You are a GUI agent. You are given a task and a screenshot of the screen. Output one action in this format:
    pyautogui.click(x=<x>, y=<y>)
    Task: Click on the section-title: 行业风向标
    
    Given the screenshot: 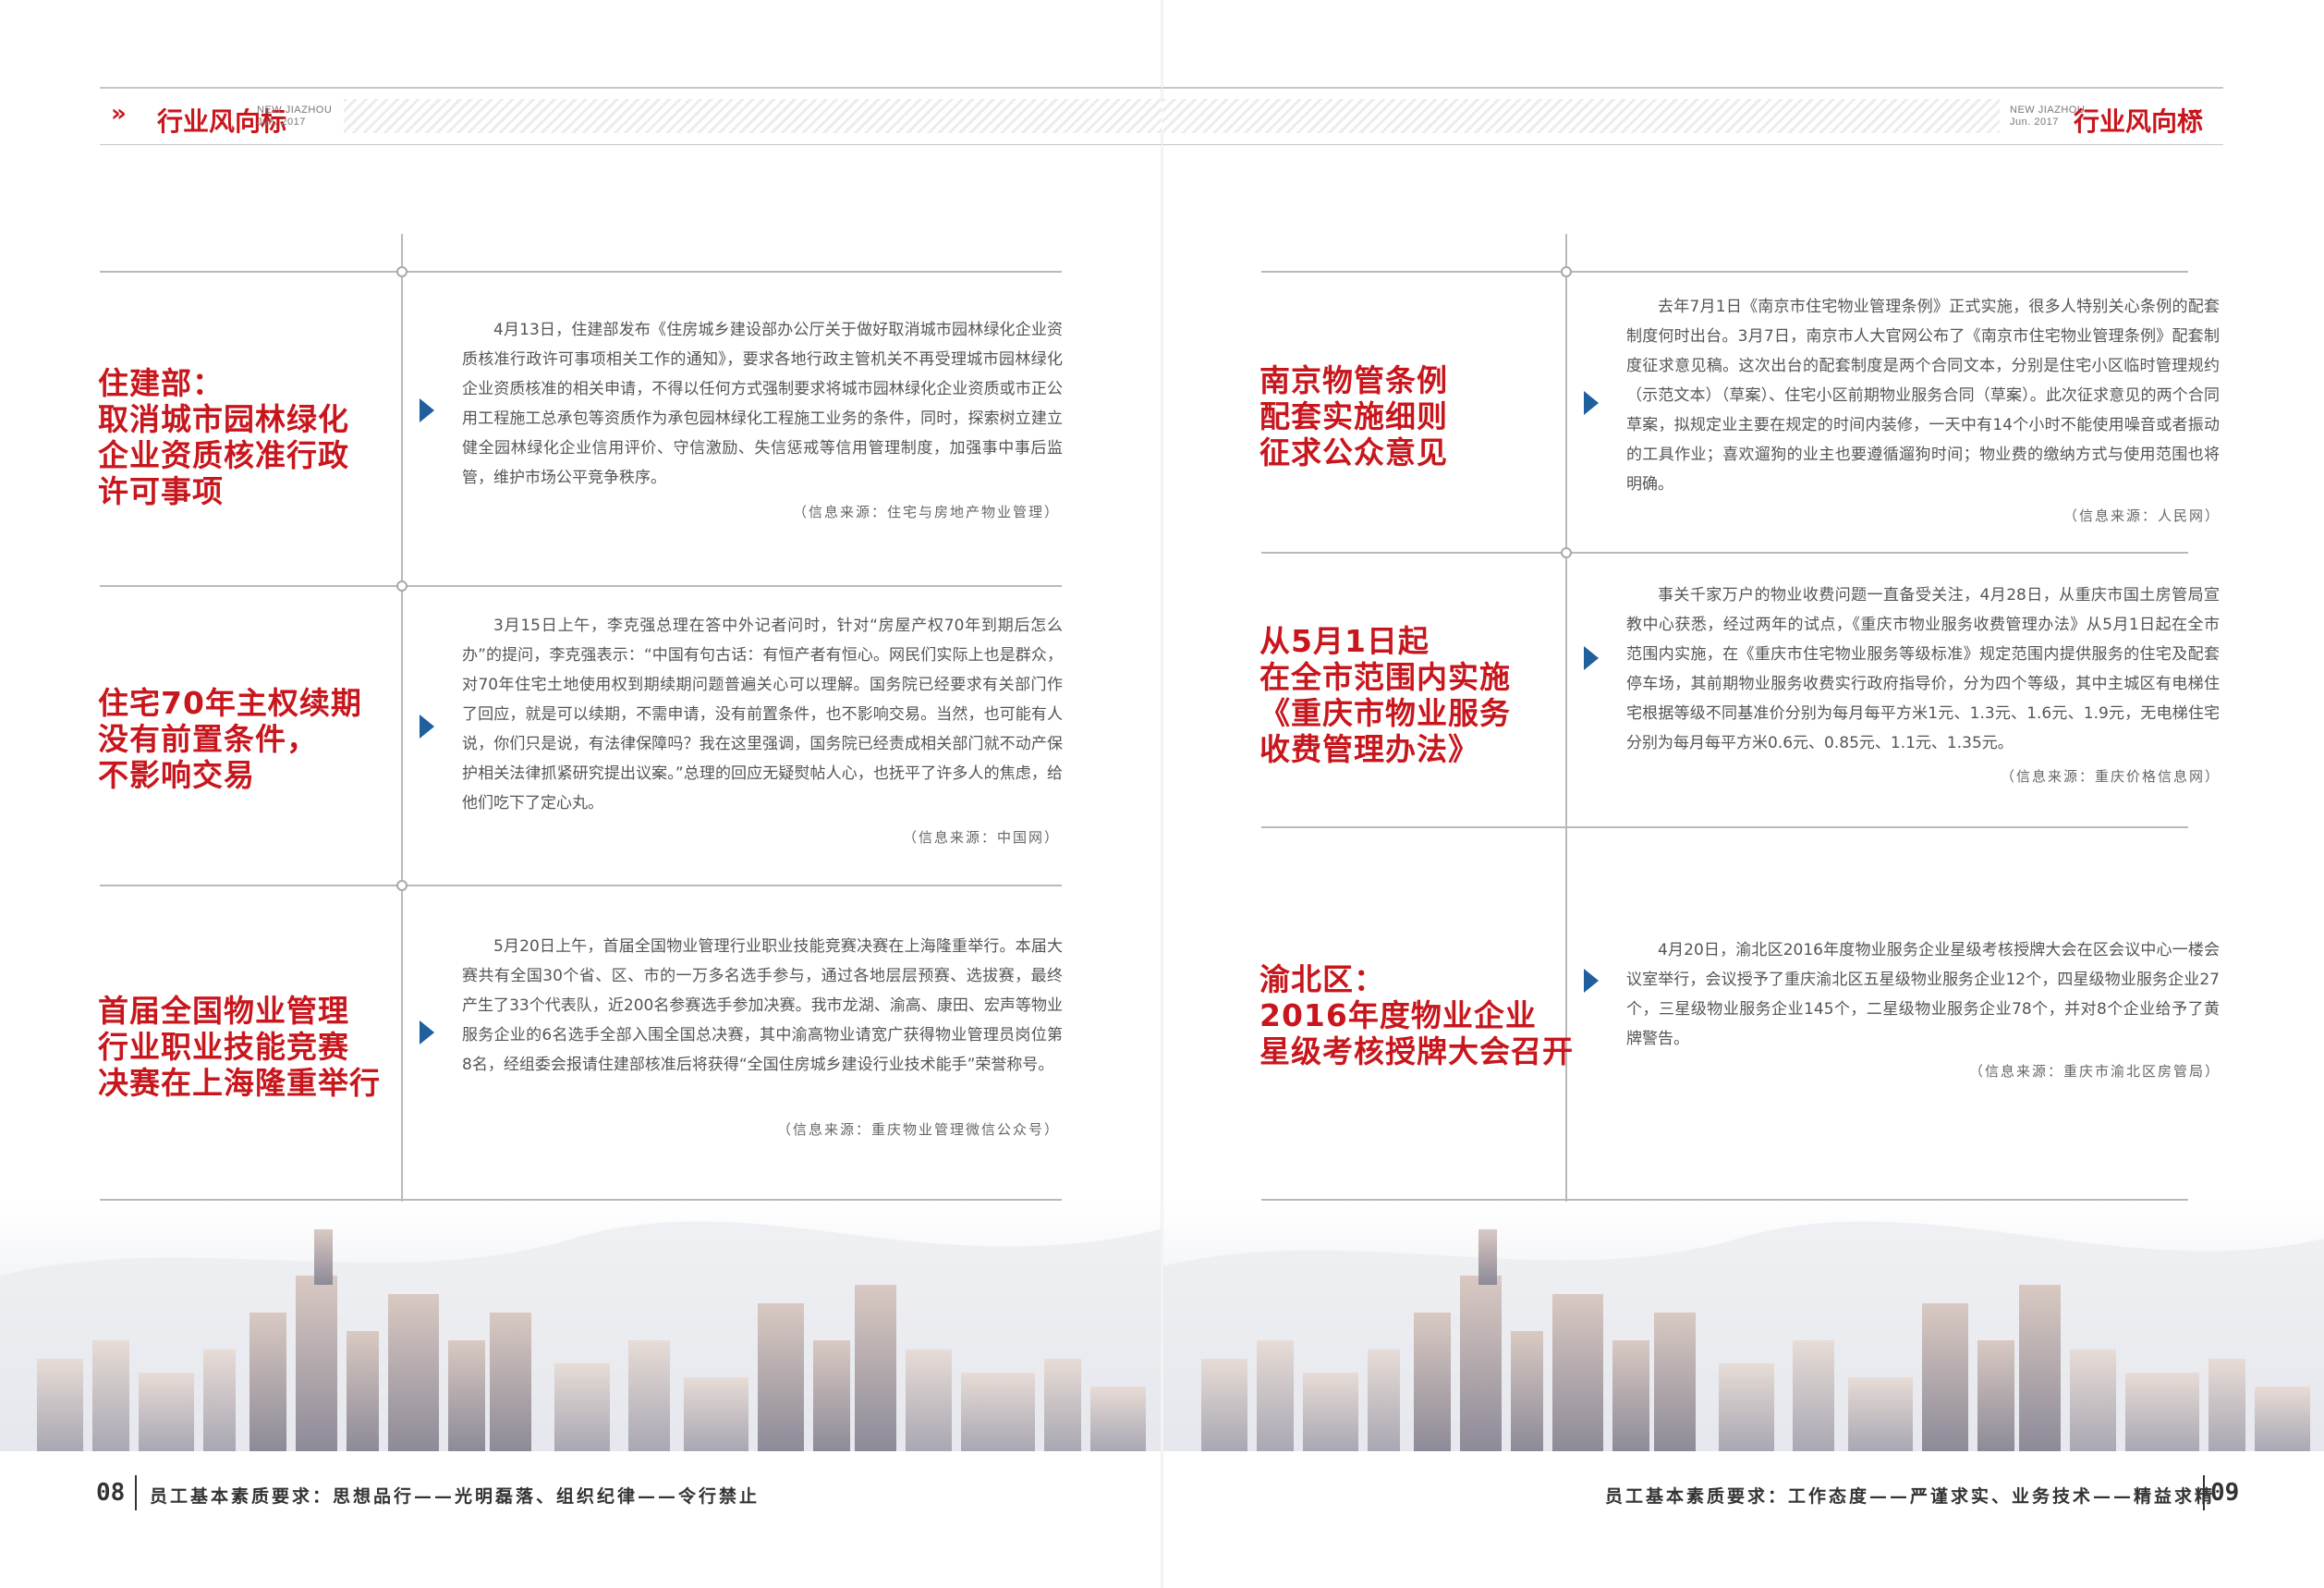 What is the action you would take?
    pyautogui.click(x=2139, y=121)
    